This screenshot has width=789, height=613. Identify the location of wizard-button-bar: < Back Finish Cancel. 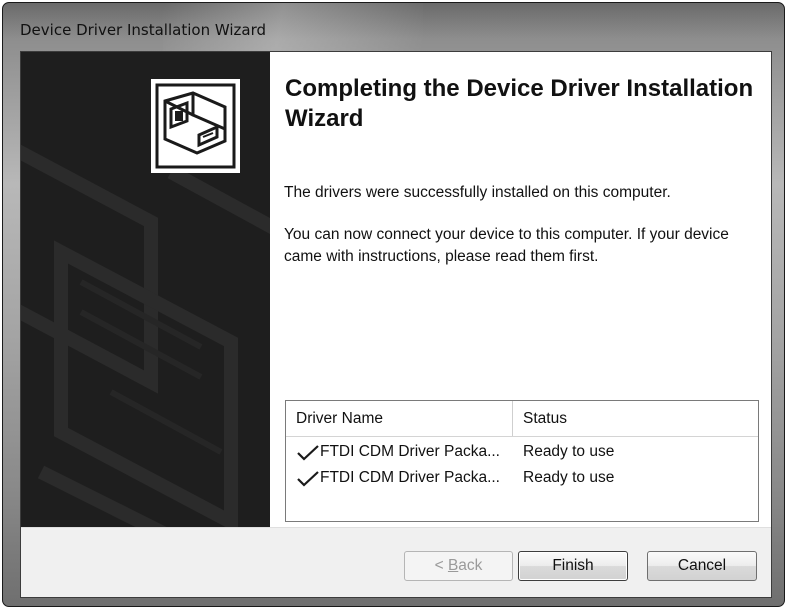
(396, 562).